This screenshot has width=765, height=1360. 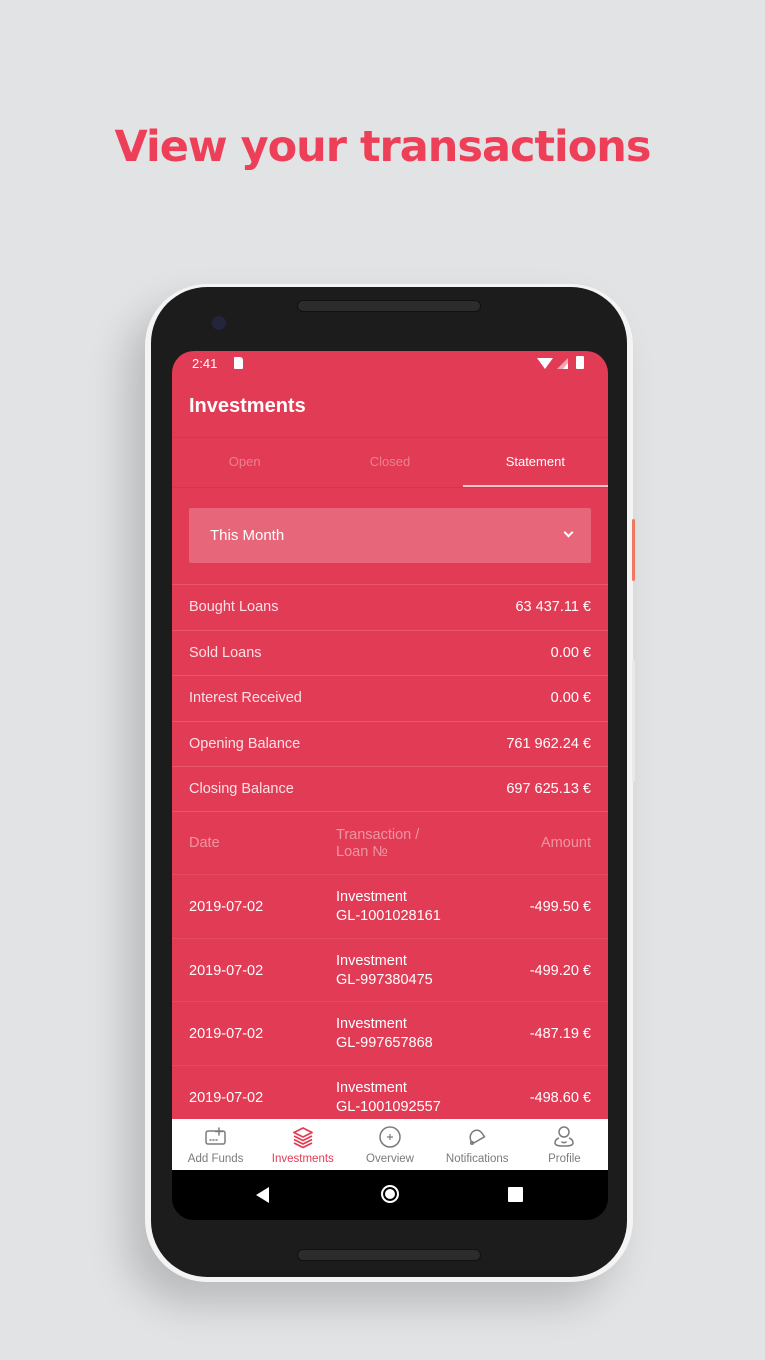 What do you see at coordinates (219, 323) in the screenshot?
I see `front-camera` at bounding box center [219, 323].